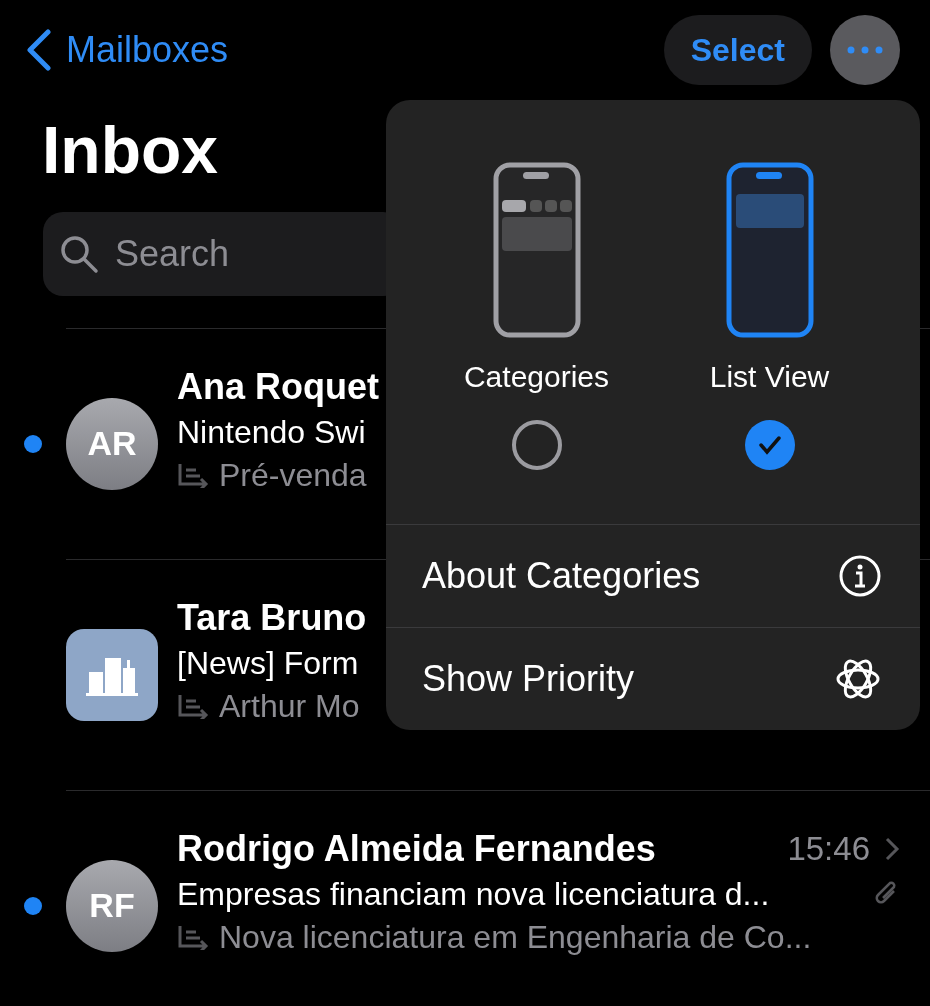 The image size is (930, 1006). I want to click on back-link: Mailboxes, so click(127, 50).